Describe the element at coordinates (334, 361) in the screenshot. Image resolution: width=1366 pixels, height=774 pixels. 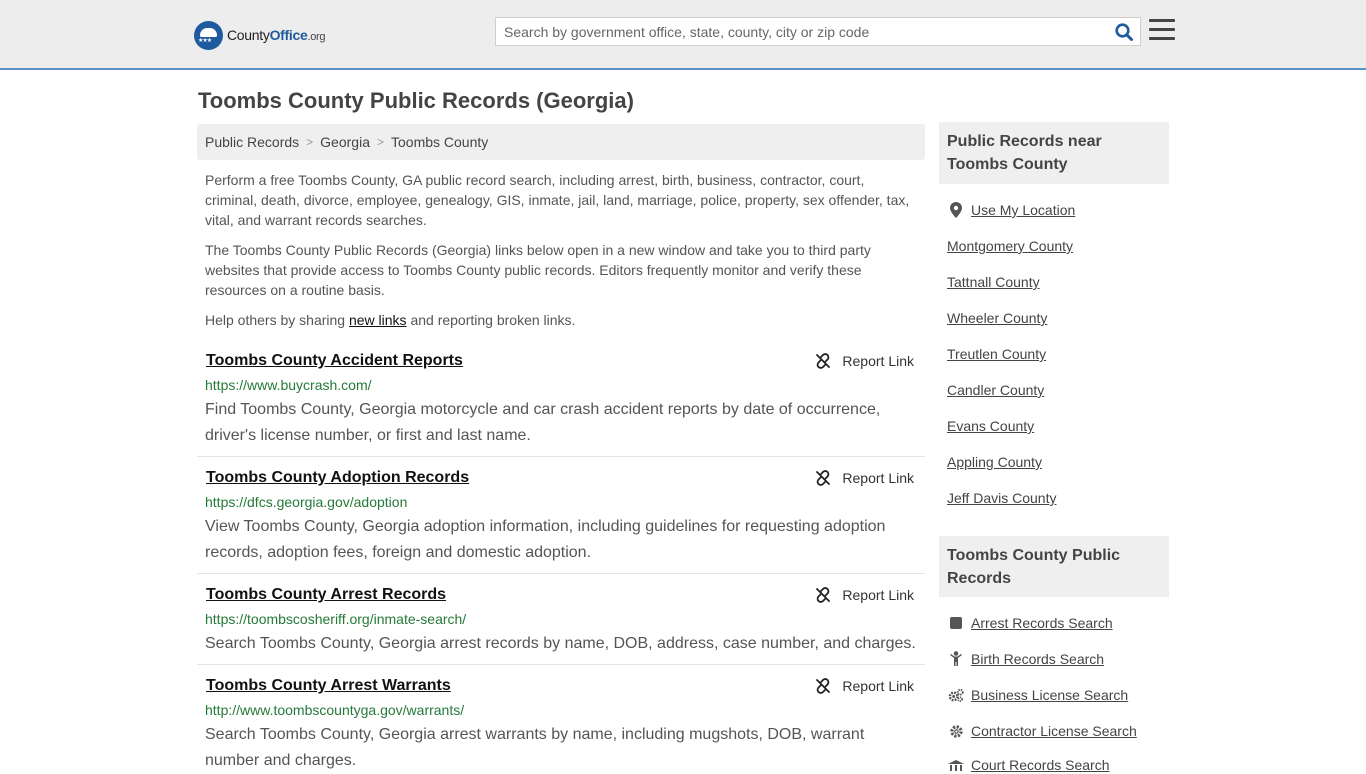
I see `entry-title-link: Toombs County Accident Reports` at that location.